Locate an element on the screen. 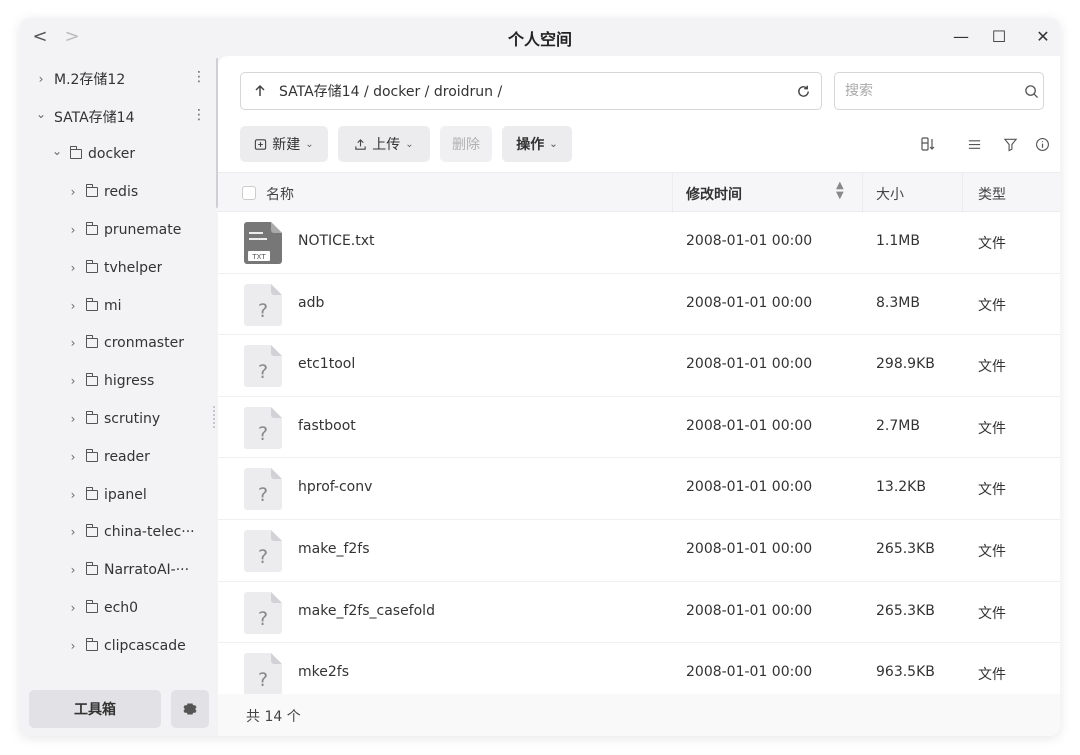 The height and width of the screenshot is (755, 1080). table-row: ? make_f2fs 2008-01-01 00:00 265.3KB 文件 is located at coordinates (639, 551).